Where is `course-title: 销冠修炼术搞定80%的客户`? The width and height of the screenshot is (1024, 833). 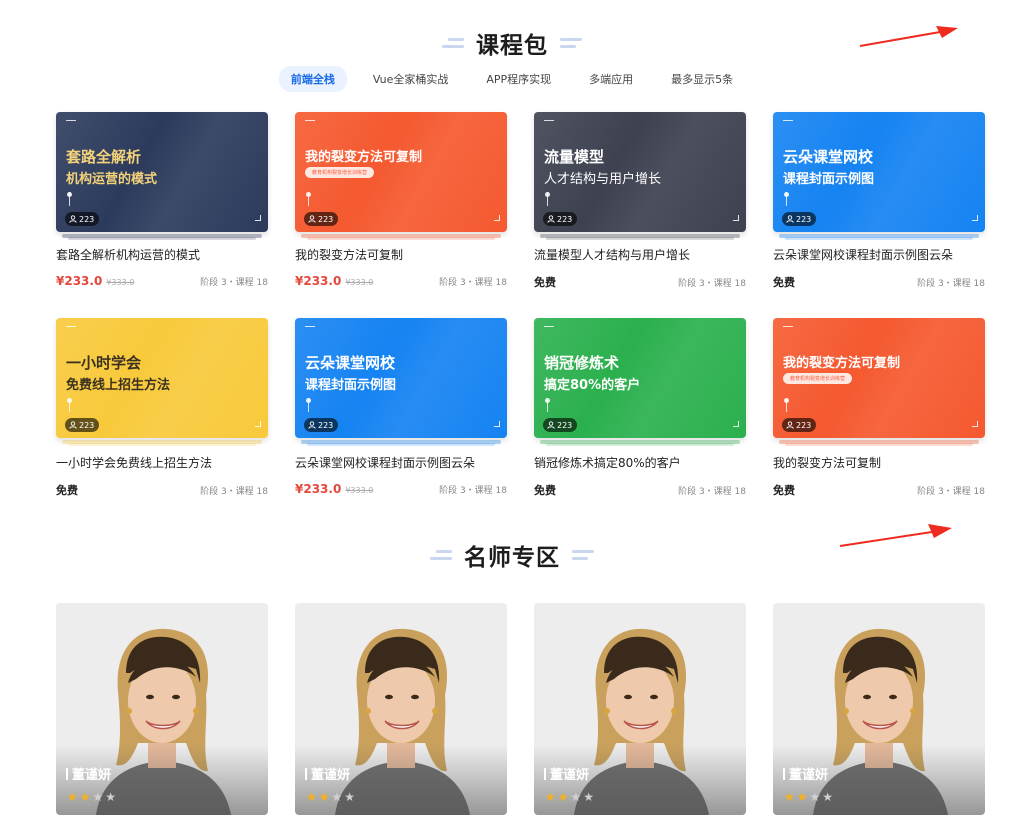
course-title: 销冠修炼术搞定80%的客户 is located at coordinates (607, 462).